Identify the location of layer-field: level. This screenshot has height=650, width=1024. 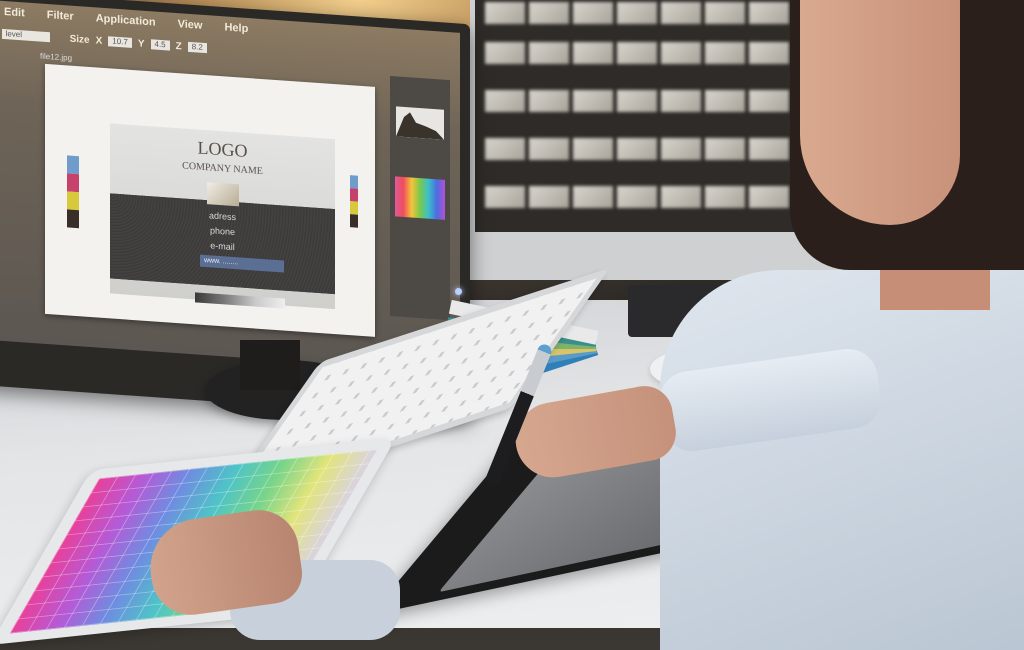
(25, 35).